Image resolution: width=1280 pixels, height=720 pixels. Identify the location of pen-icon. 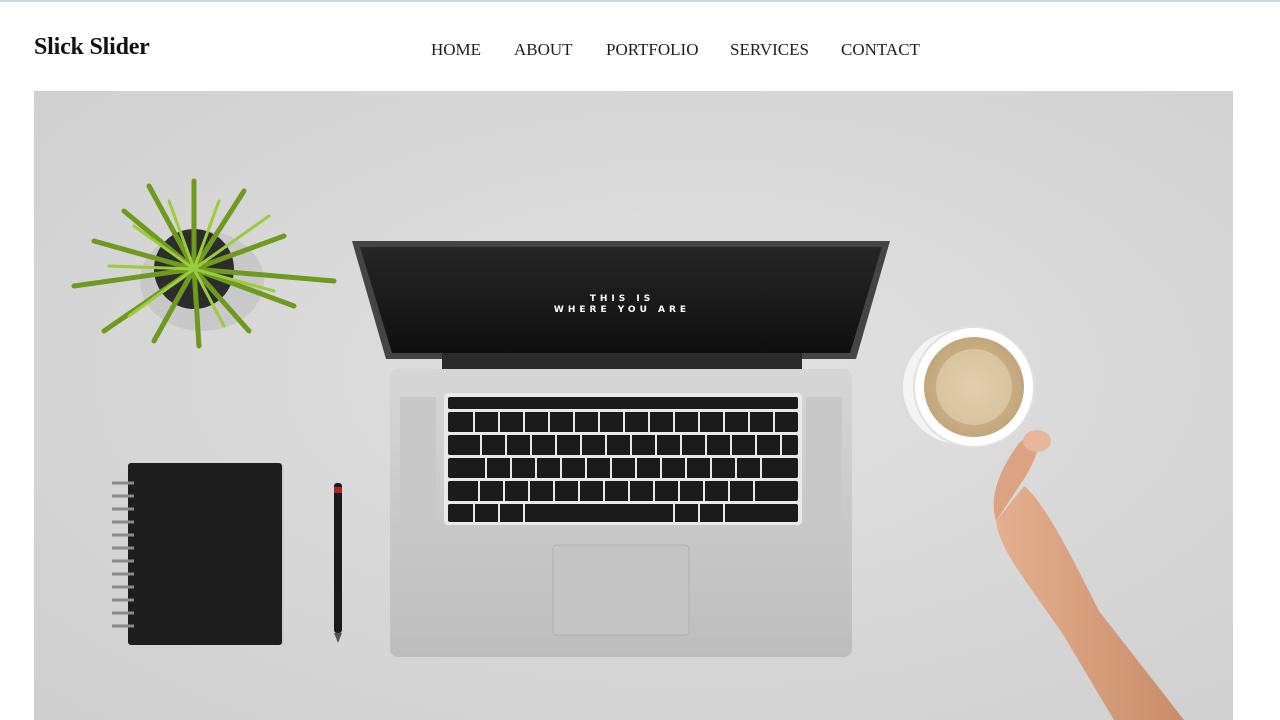
(338, 563).